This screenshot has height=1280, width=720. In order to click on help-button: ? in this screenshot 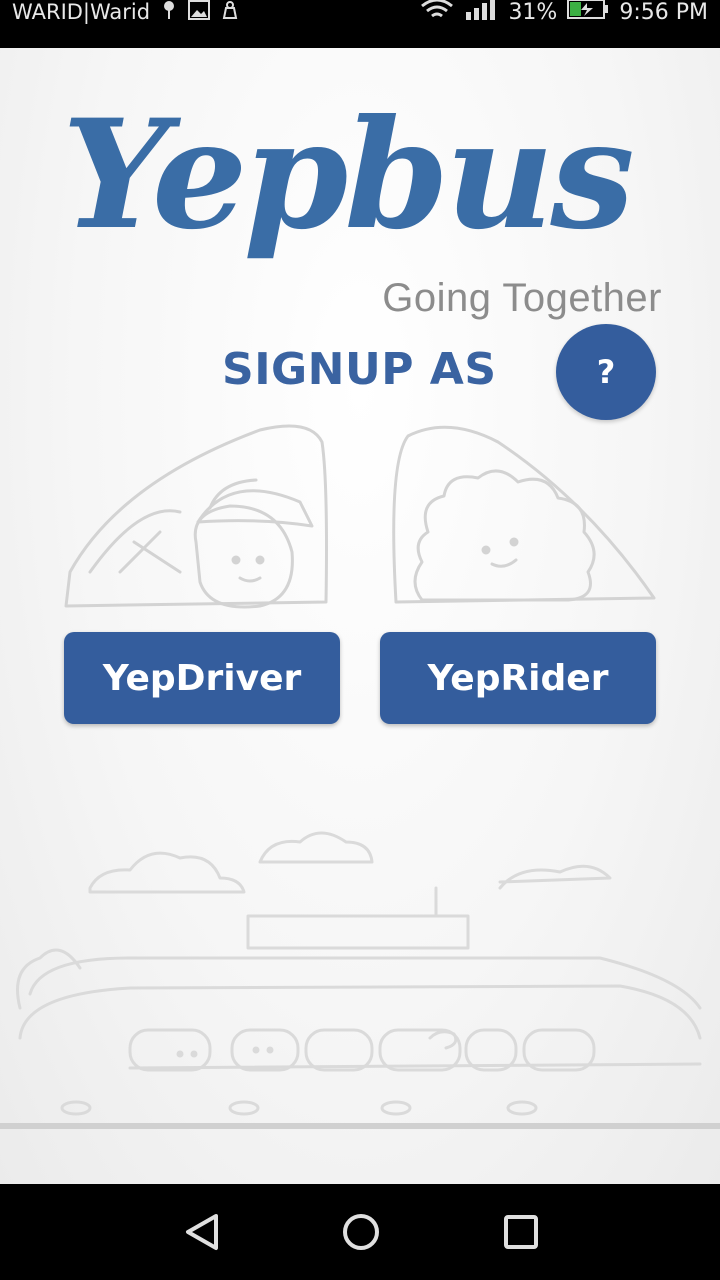, I will do `click(606, 372)`.